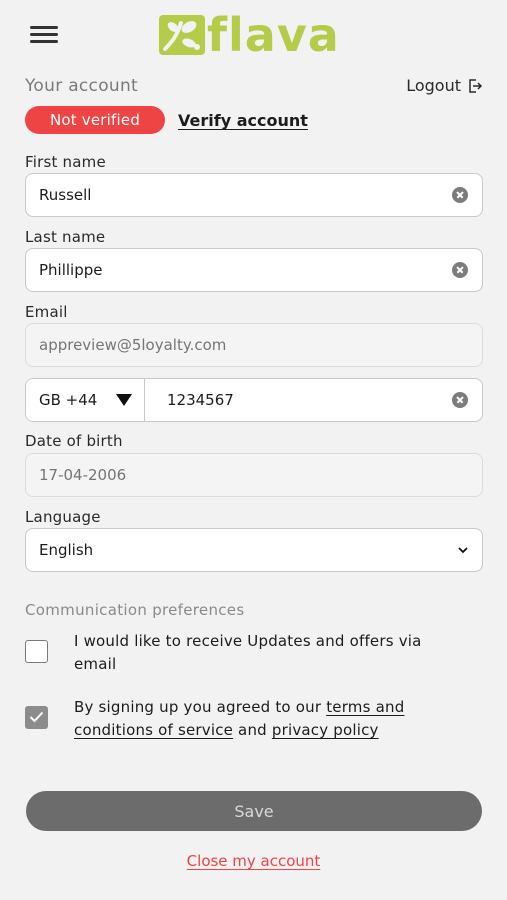 This screenshot has width=507, height=900. I want to click on email-field, so click(254, 345).